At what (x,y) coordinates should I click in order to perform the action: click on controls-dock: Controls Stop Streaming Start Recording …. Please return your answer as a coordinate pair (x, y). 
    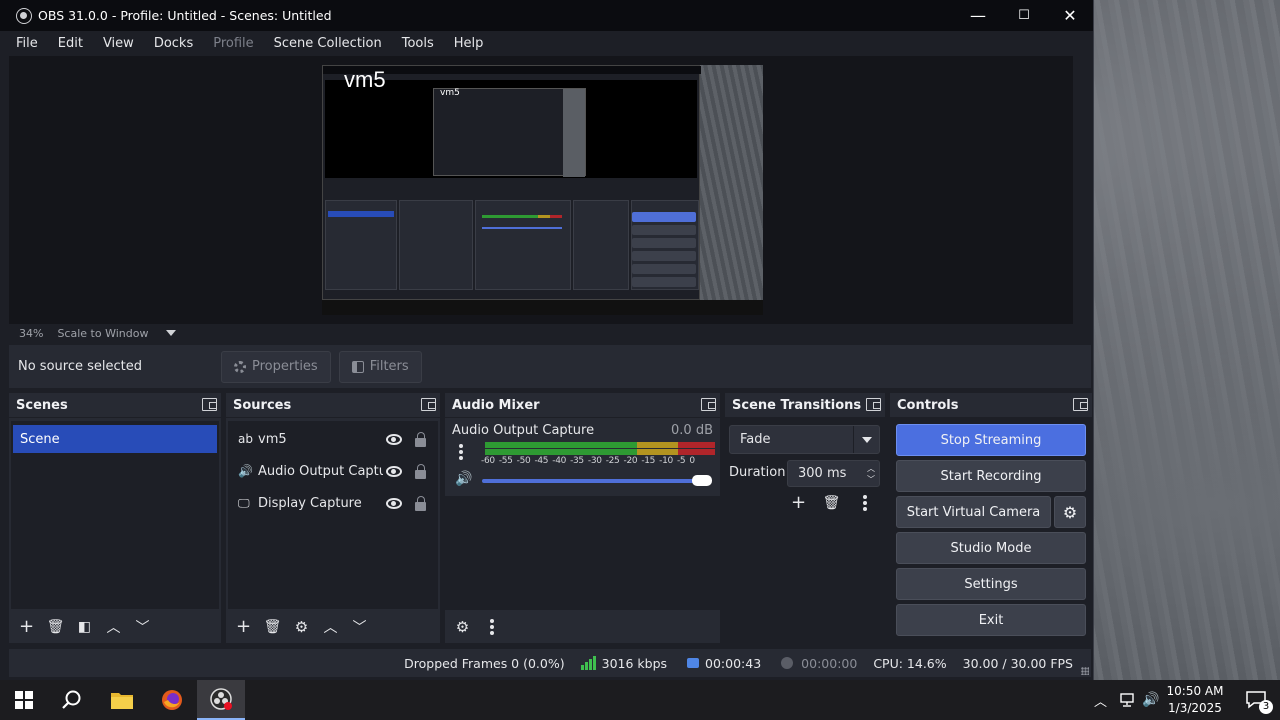
    Looking at the image, I should click on (991, 518).